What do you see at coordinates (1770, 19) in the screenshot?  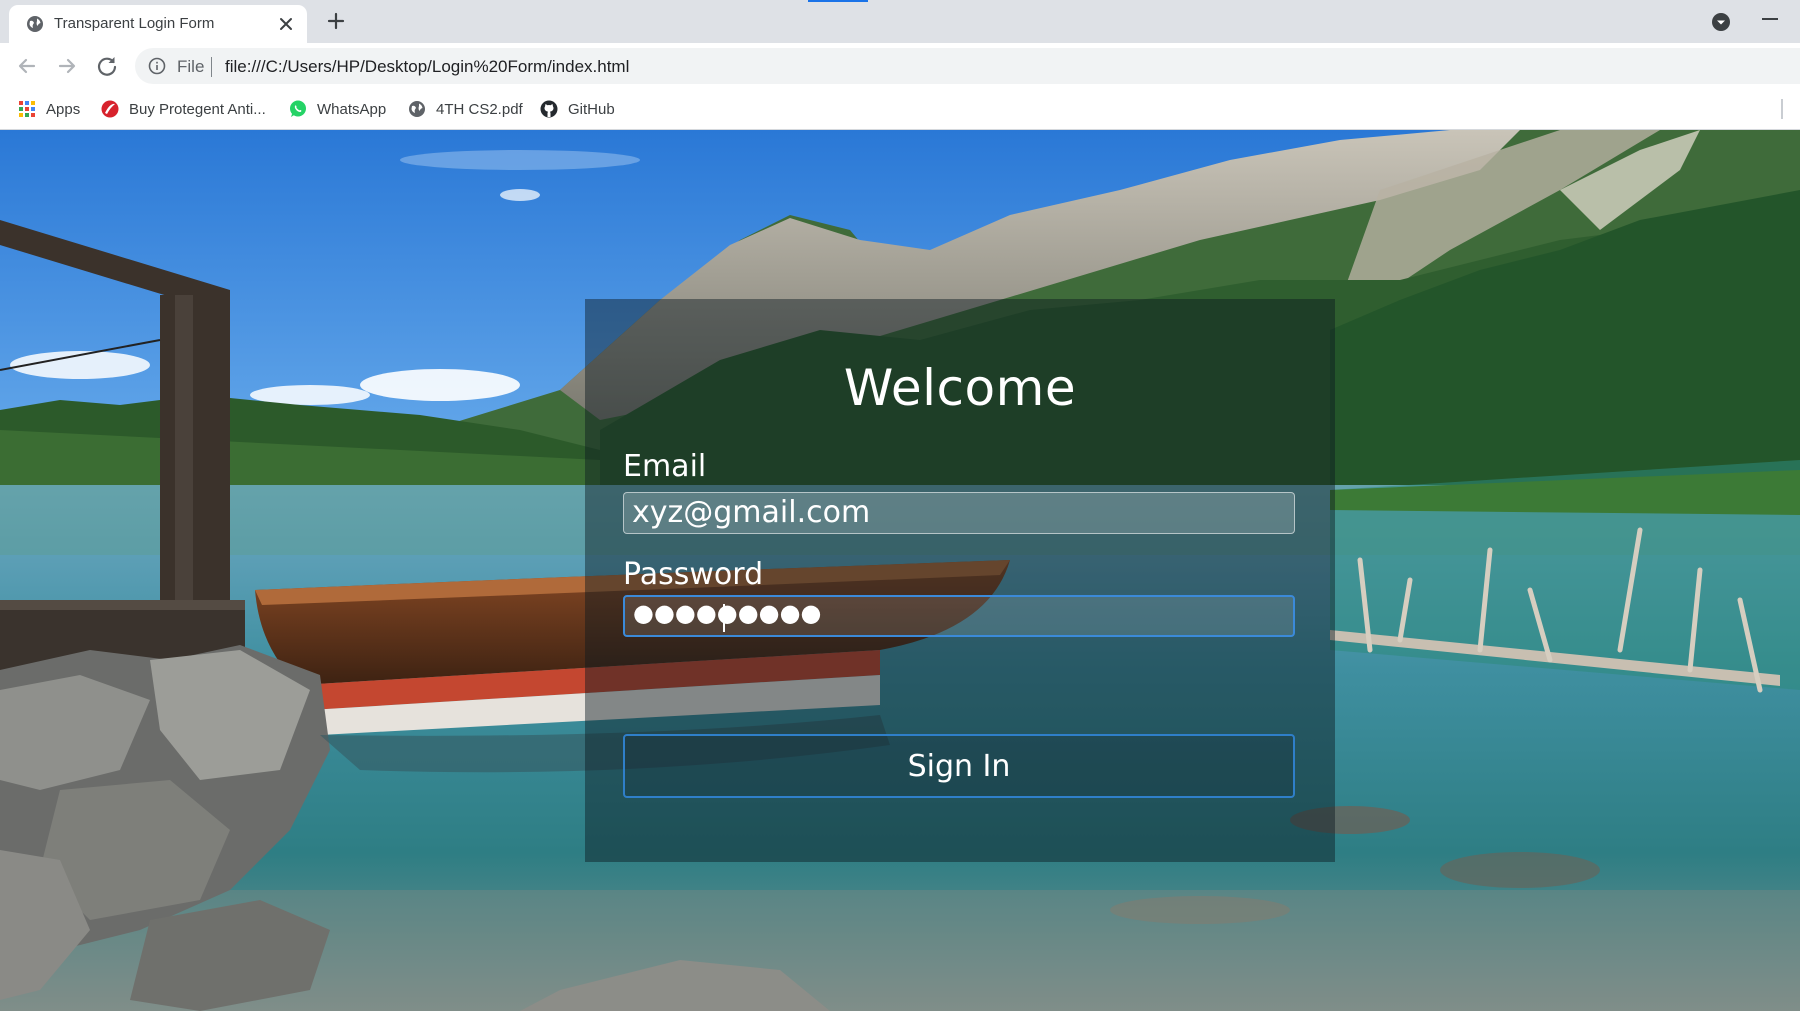 I see `minimize-button` at bounding box center [1770, 19].